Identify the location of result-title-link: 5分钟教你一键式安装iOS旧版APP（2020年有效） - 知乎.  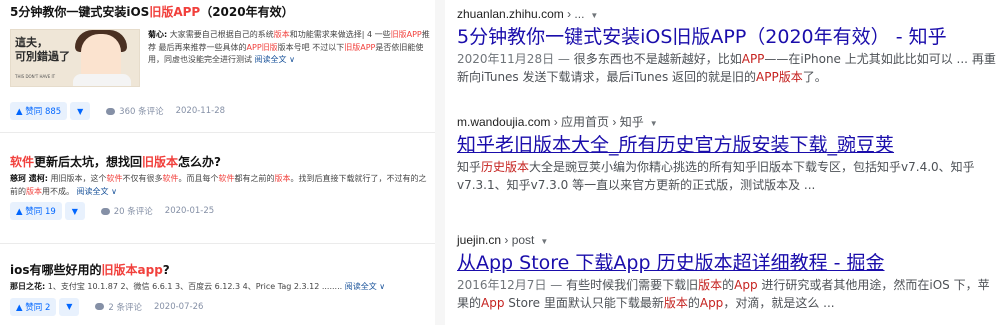
(727, 37).